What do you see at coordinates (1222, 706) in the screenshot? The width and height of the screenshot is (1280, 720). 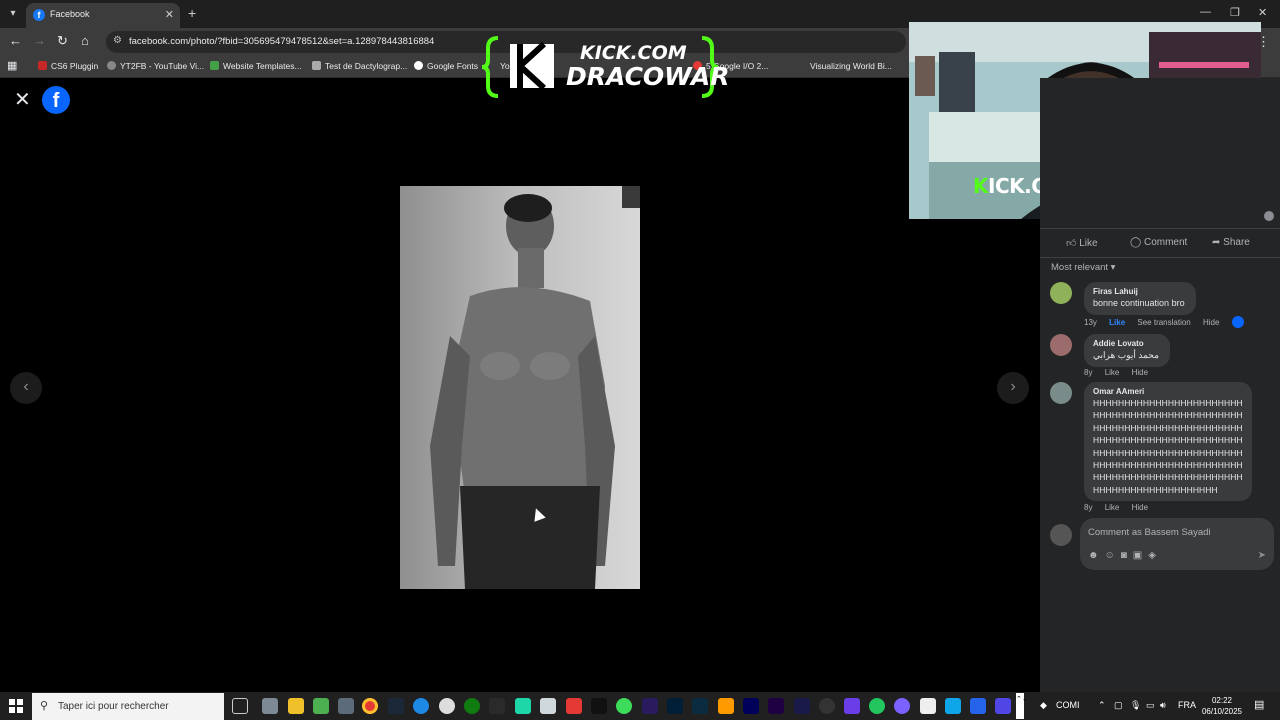 I see `clock: 02:22 06/10/2025` at bounding box center [1222, 706].